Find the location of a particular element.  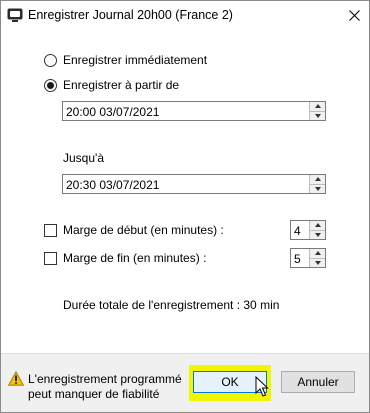

end-margin-down-button is located at coordinates (317, 262).